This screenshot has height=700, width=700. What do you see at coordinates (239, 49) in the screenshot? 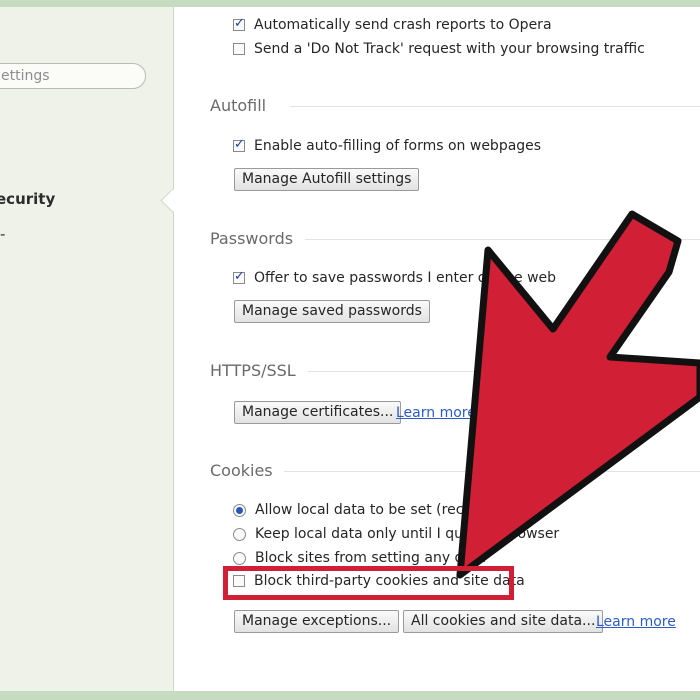
I see `do-not-track-checkbox` at bounding box center [239, 49].